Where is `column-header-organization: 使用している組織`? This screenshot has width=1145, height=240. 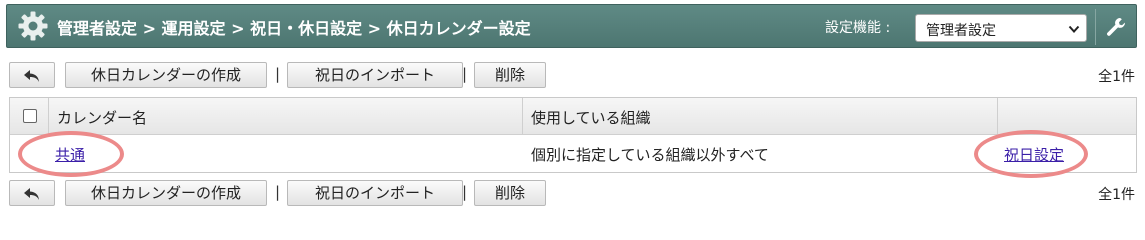
column-header-organization: 使用している組織 is located at coordinates (591, 118).